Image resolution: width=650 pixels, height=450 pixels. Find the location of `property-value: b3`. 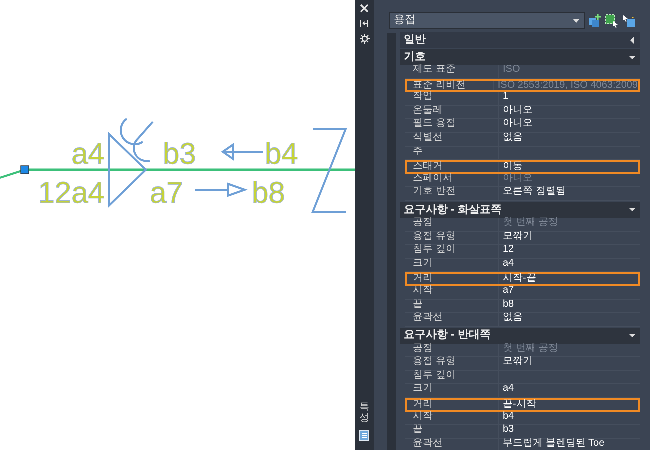

property-value: b3 is located at coordinates (508, 431).